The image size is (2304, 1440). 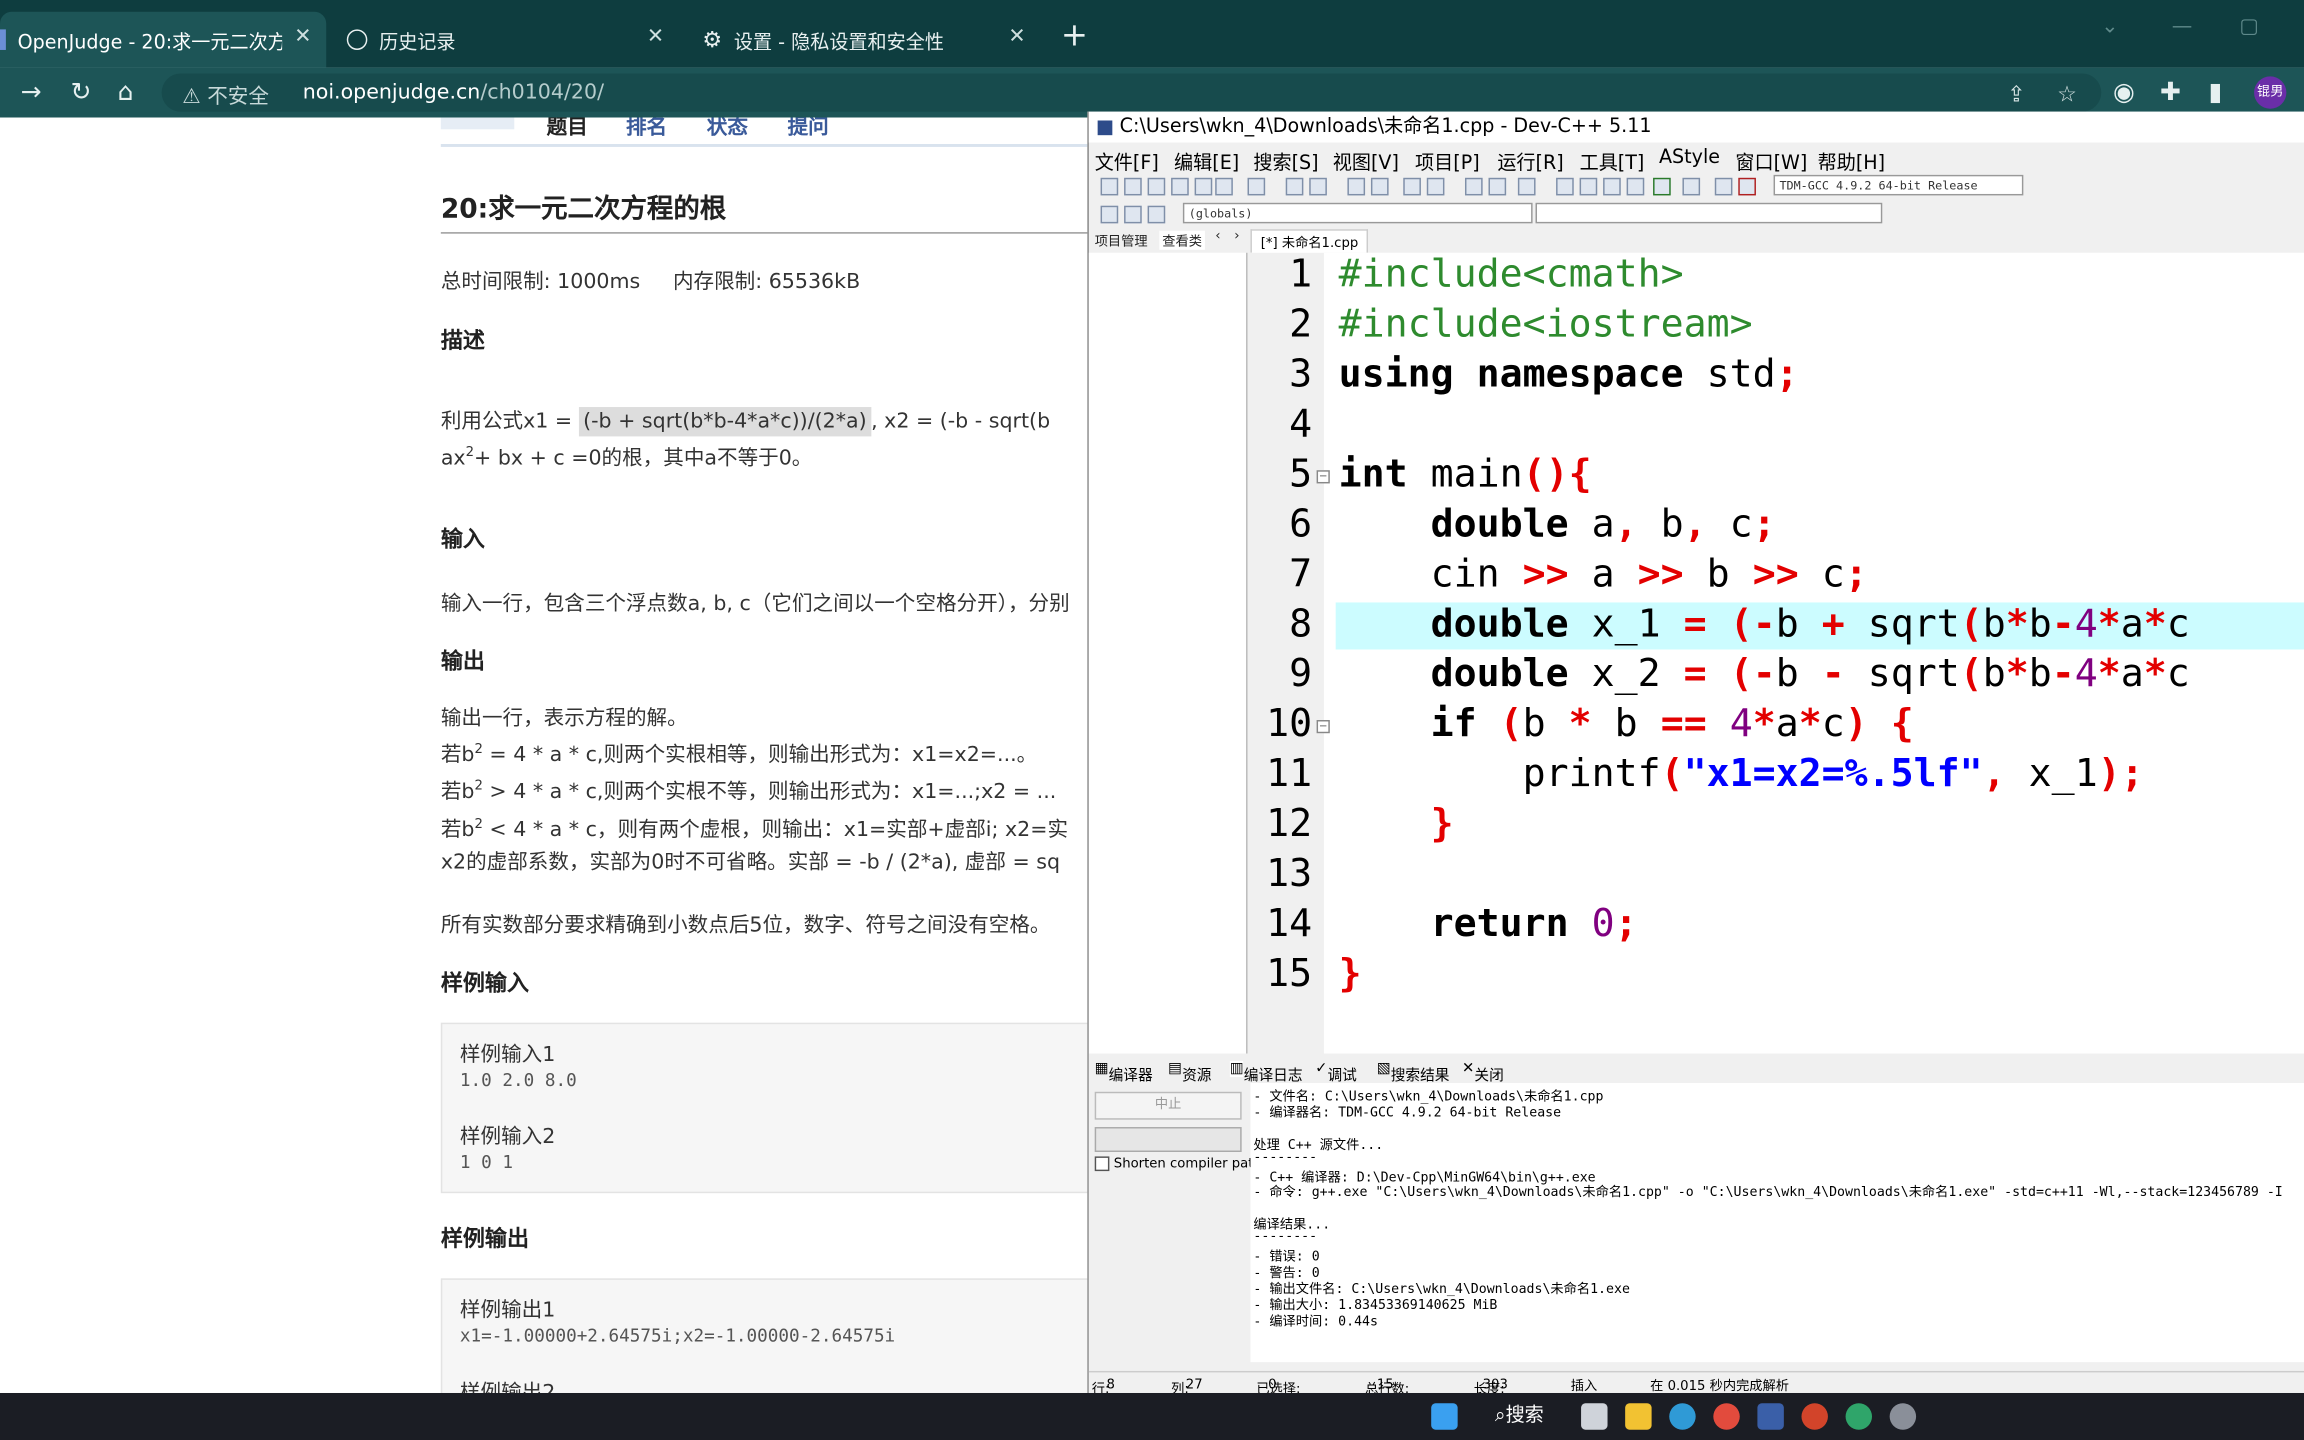 I want to click on undo-icon, so click(x=1294, y=186).